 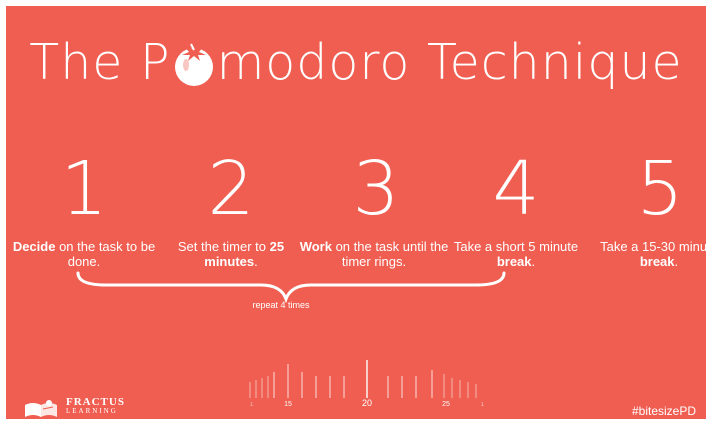 What do you see at coordinates (315, 246) in the screenshot?
I see `step-3-text-run: Work` at bounding box center [315, 246].